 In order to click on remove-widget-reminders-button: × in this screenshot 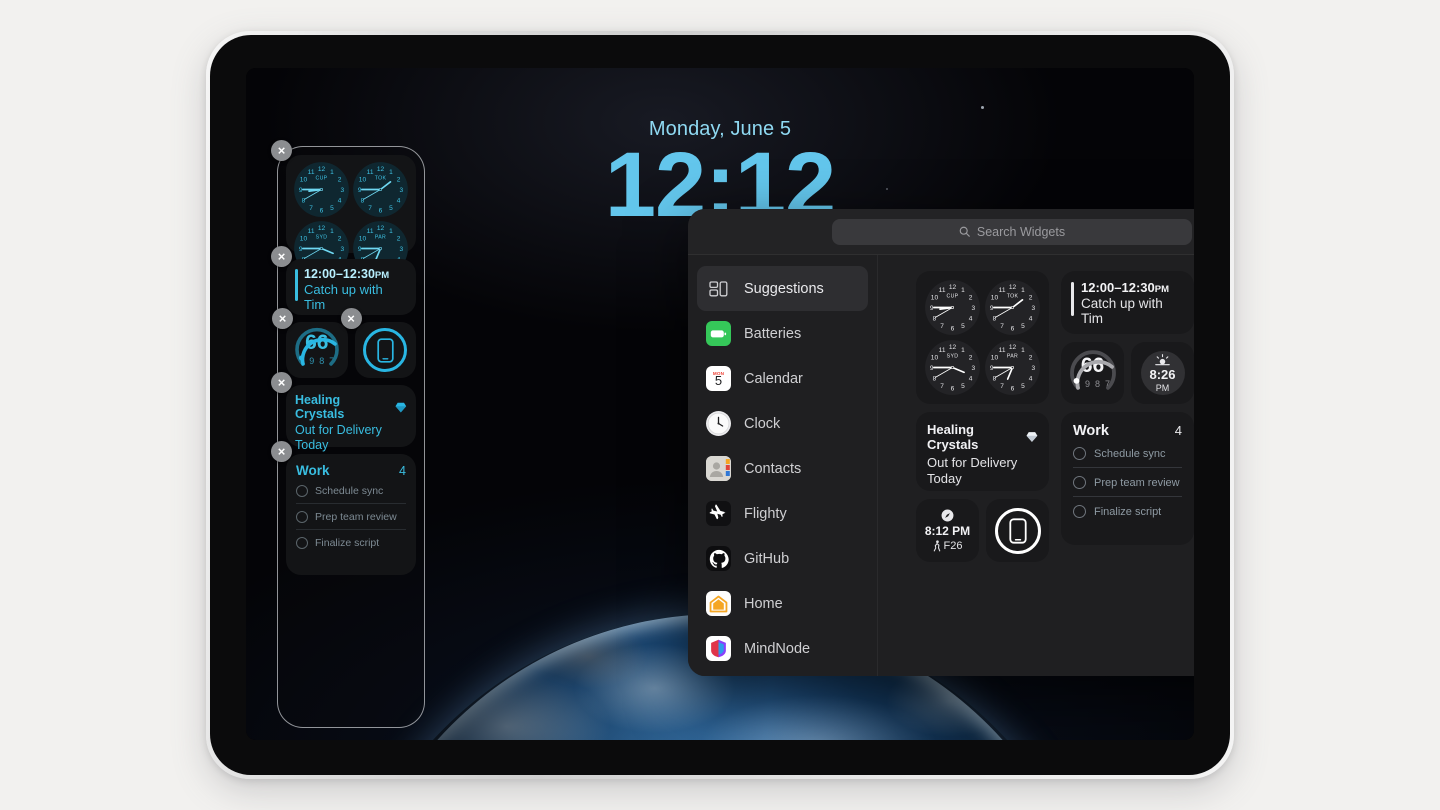, I will do `click(281, 451)`.